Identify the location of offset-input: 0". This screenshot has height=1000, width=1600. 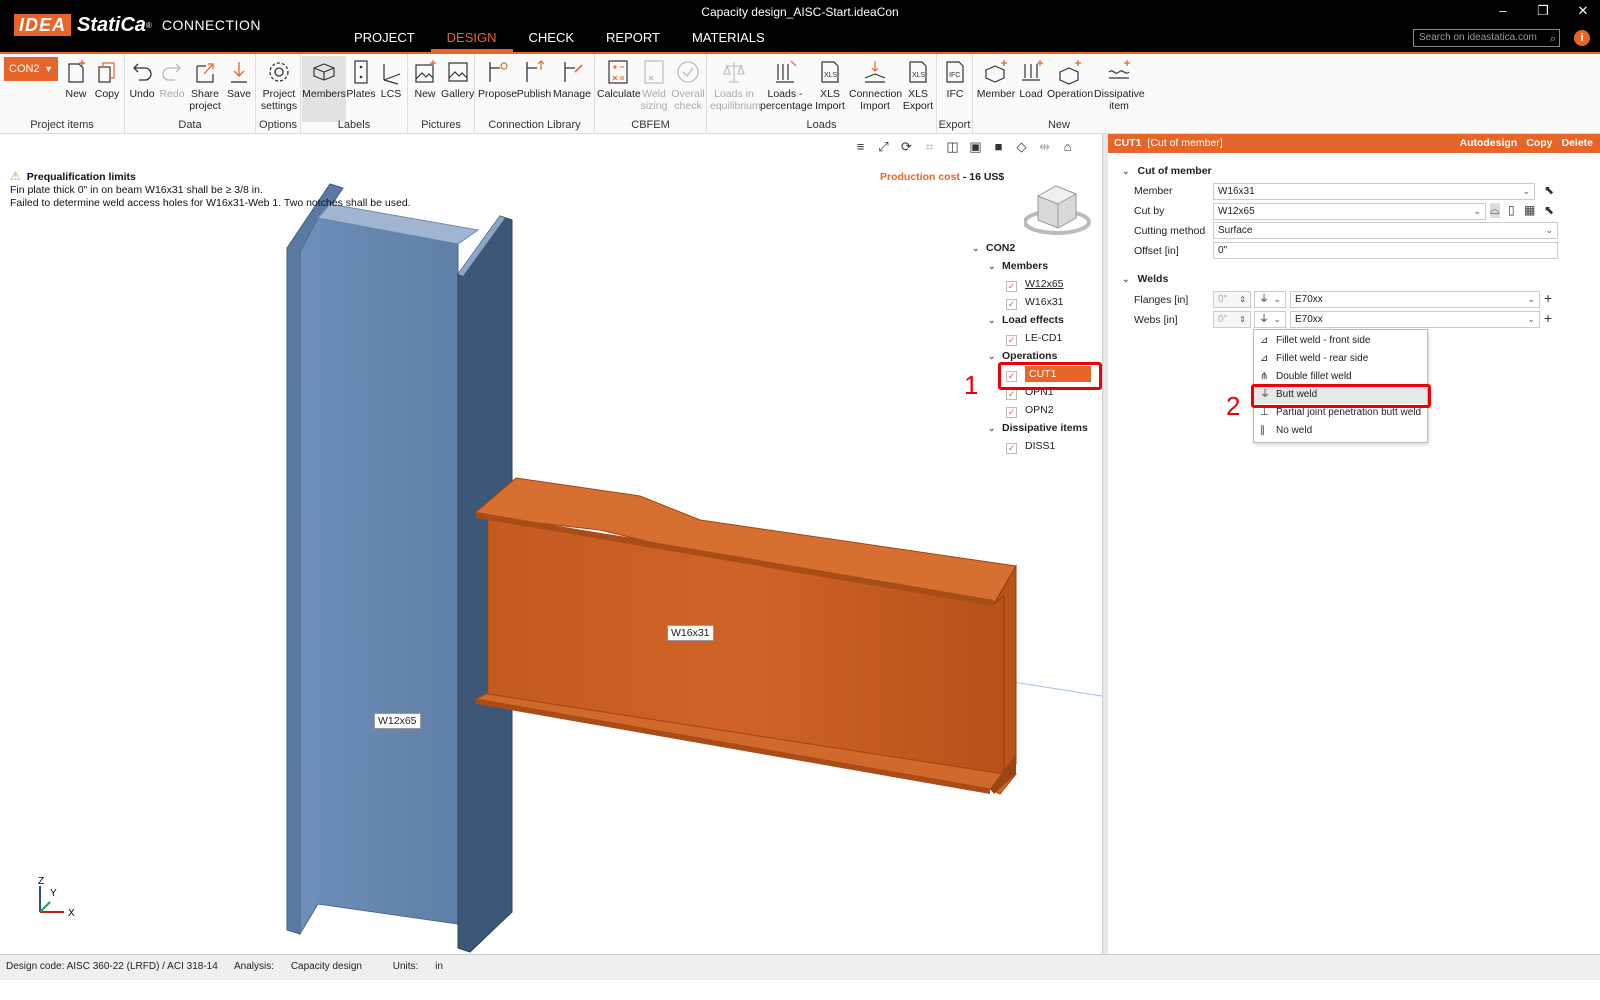
(1385, 250).